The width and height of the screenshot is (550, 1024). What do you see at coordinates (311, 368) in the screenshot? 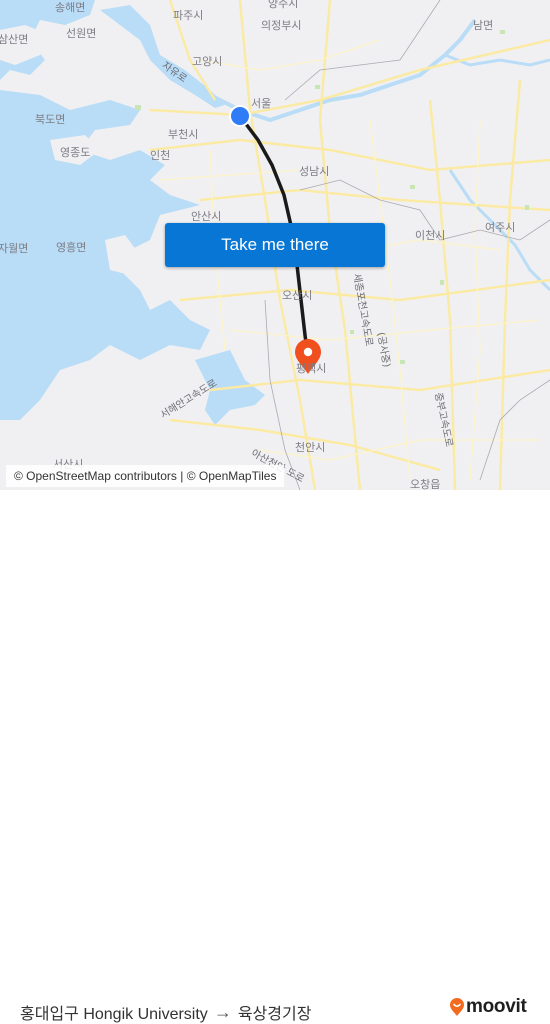
I see `map-label-pyeongtaek-si: 평택시` at bounding box center [311, 368].